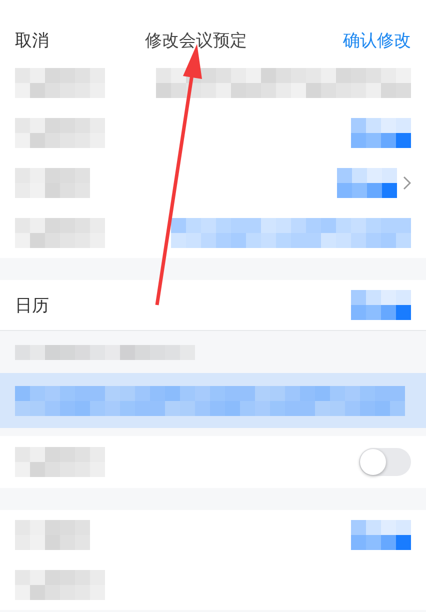 This screenshot has height=612, width=426. What do you see at coordinates (32, 40) in the screenshot?
I see `cancel-button: 取消` at bounding box center [32, 40].